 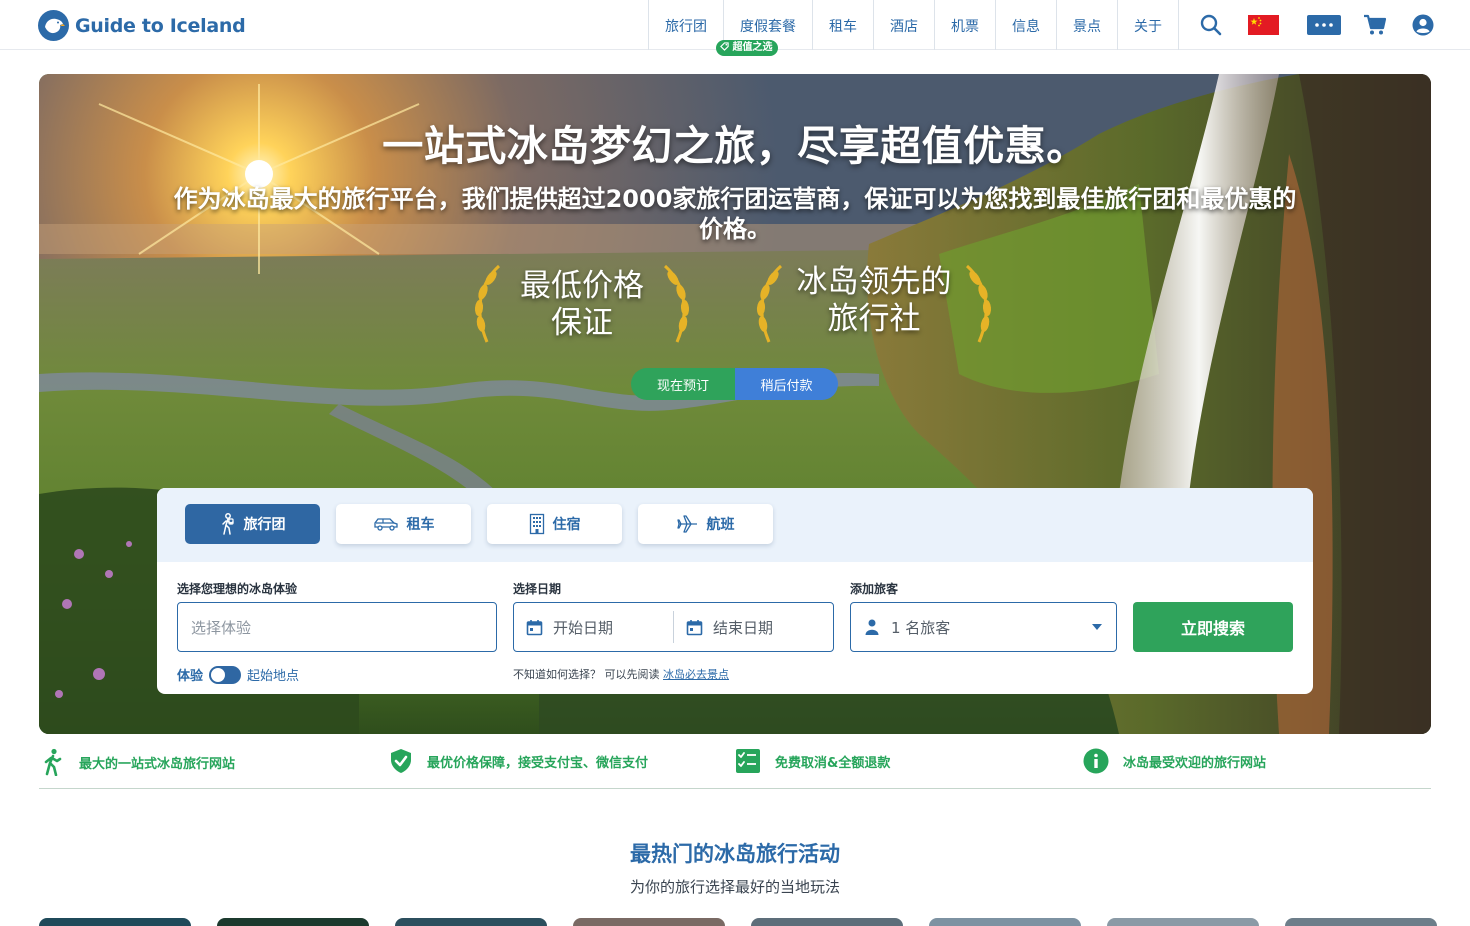 I want to click on cart-icon, so click(x=1375, y=25).